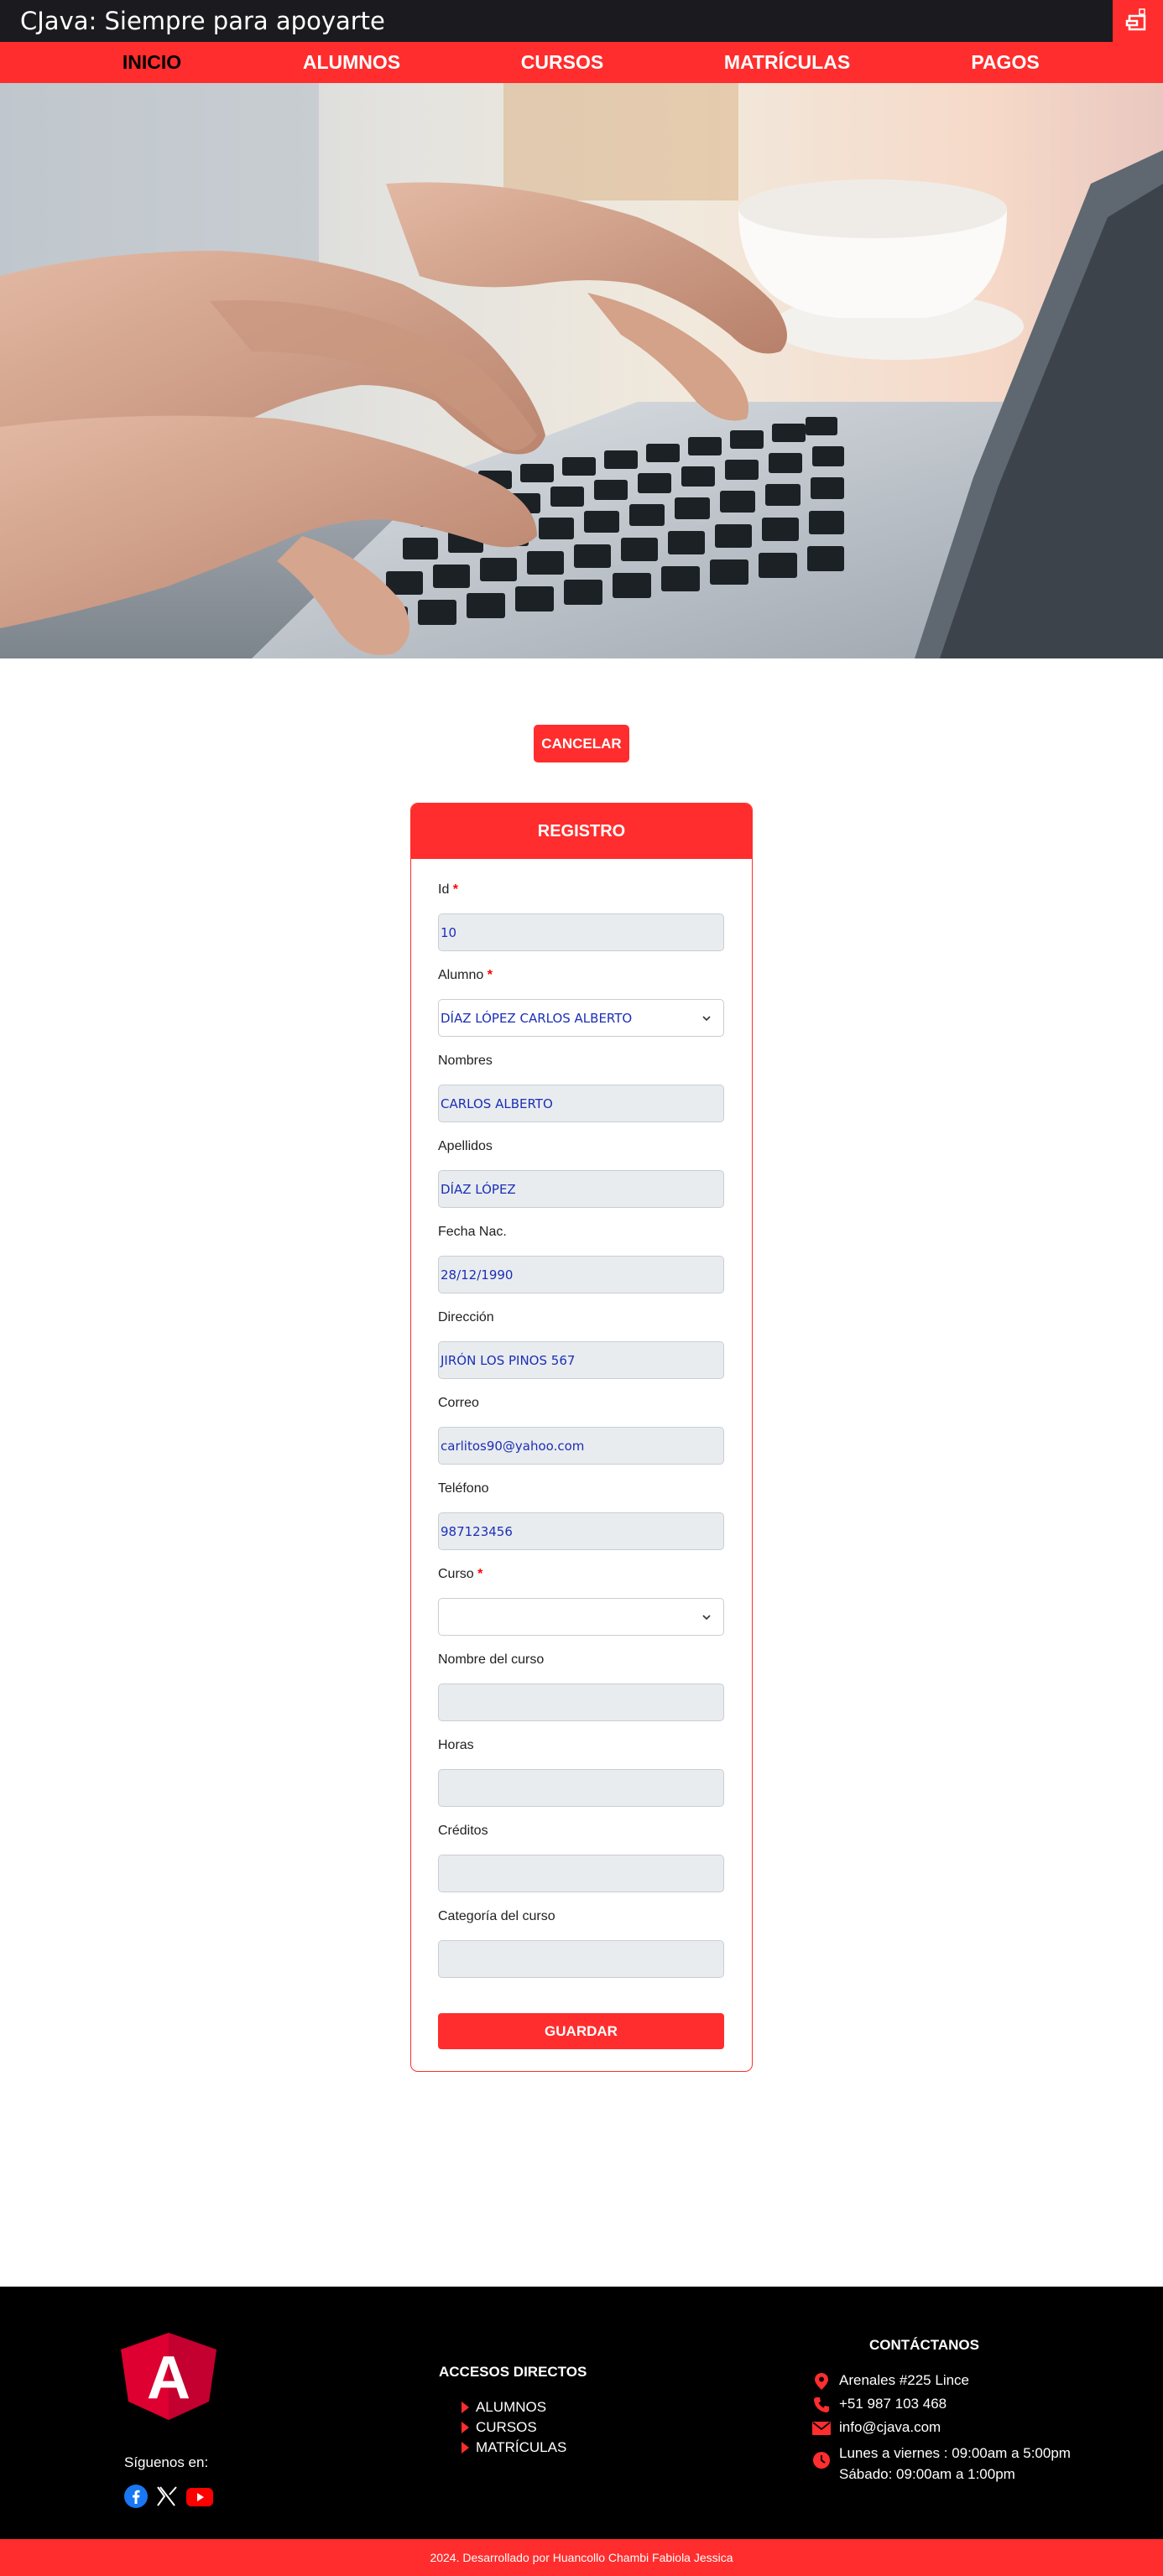 This screenshot has width=1163, height=2576. I want to click on follow-label: Síguenos en:, so click(167, 2462).